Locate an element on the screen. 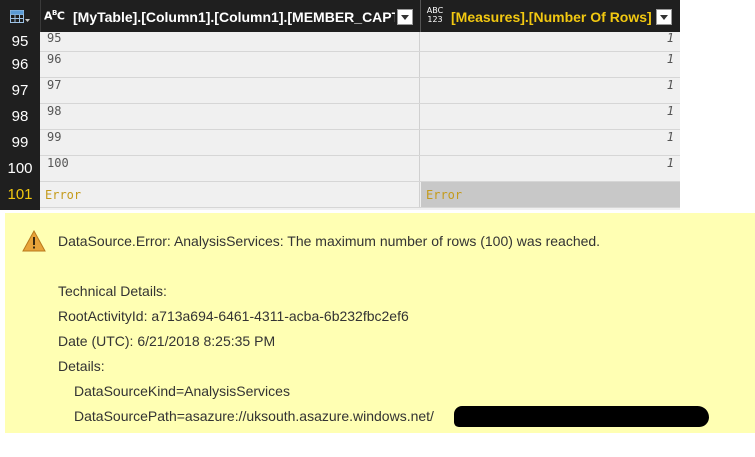 The image size is (755, 457). column-title: [Measures].[Number Of Rows] is located at coordinates (551, 17).